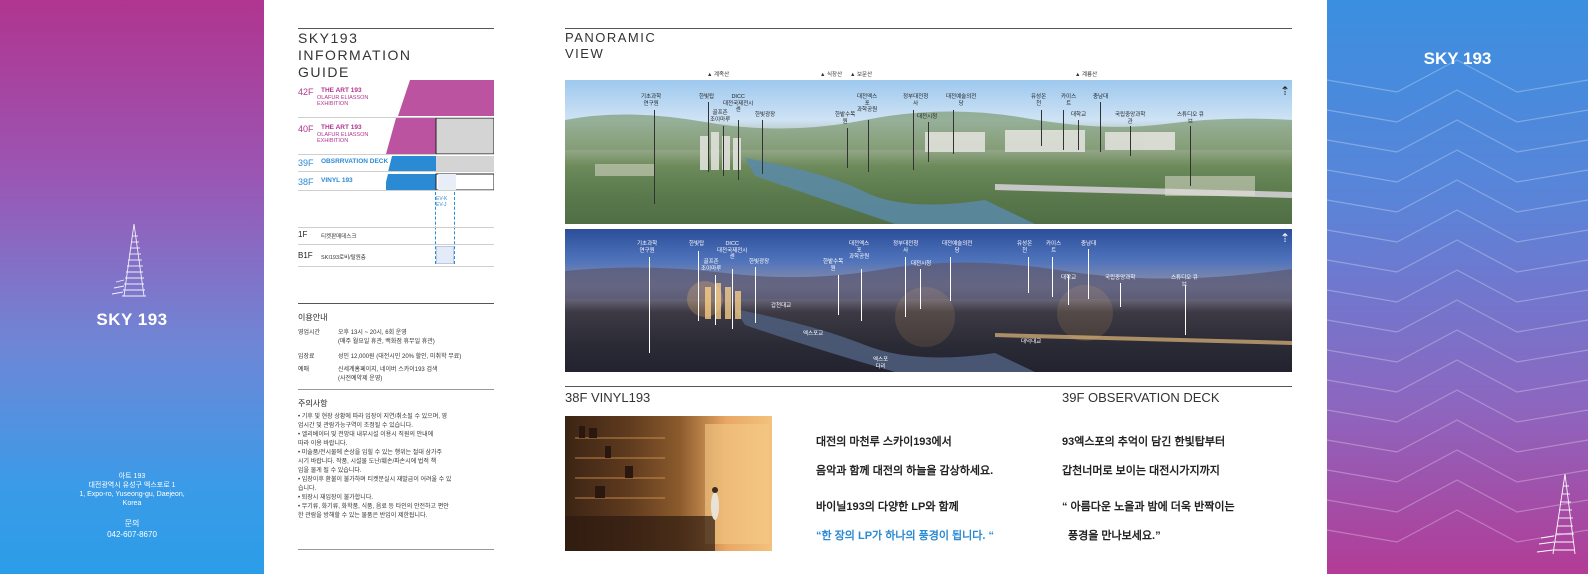  I want to click on address-english-line1: 1, Expo-ro, Yuseong-gu, Daejeon,, so click(132, 494).